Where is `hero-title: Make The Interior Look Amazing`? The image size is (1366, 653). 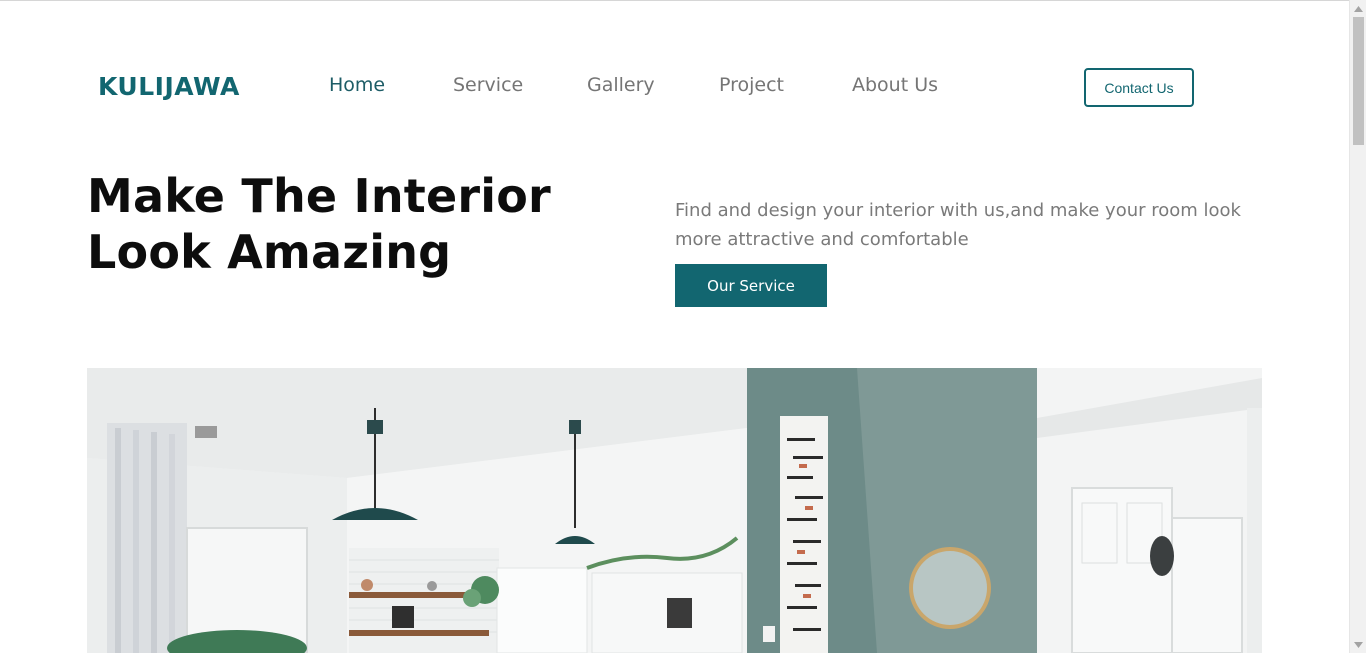
hero-title: Make The Interior Look Amazing is located at coordinates (347, 224).